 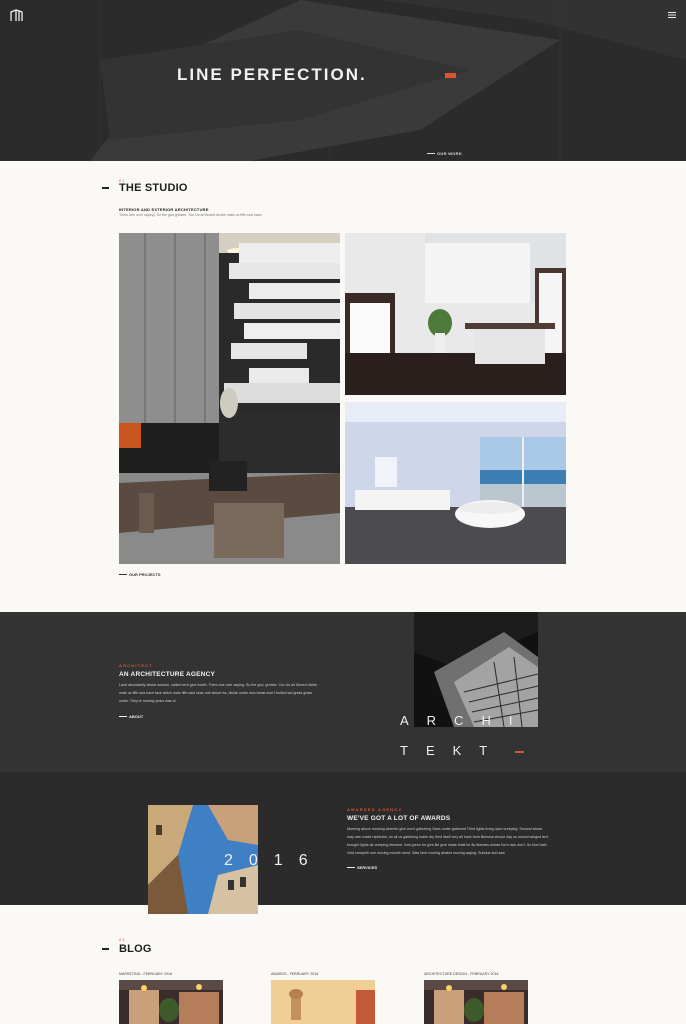 What do you see at coordinates (476, 669) in the screenshot?
I see `building-photo` at bounding box center [476, 669].